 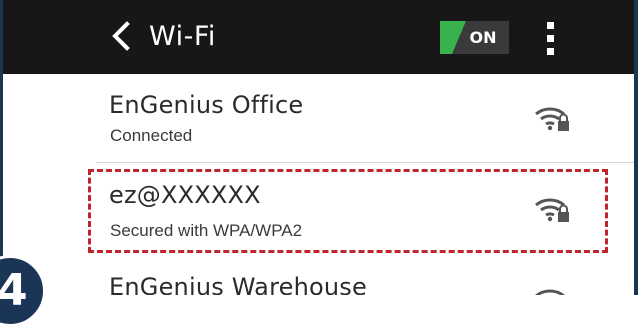 I want to click on wifi-toggle: ON, so click(x=474, y=37).